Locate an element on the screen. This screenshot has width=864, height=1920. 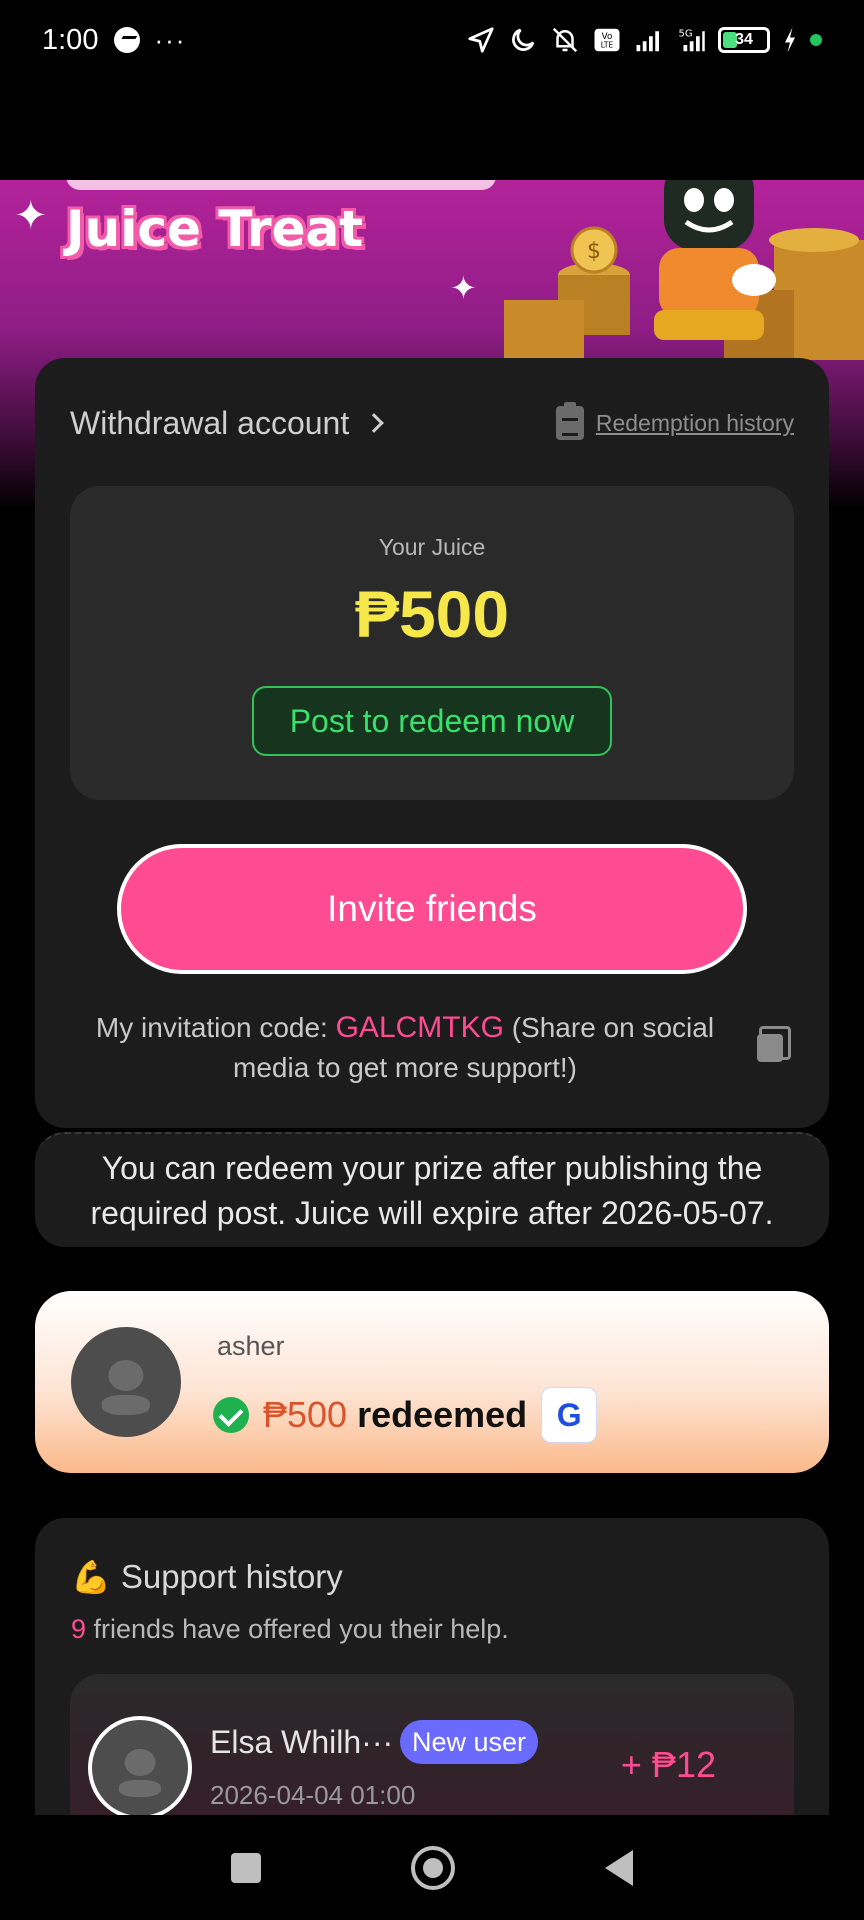
home-button is located at coordinates (433, 1867).